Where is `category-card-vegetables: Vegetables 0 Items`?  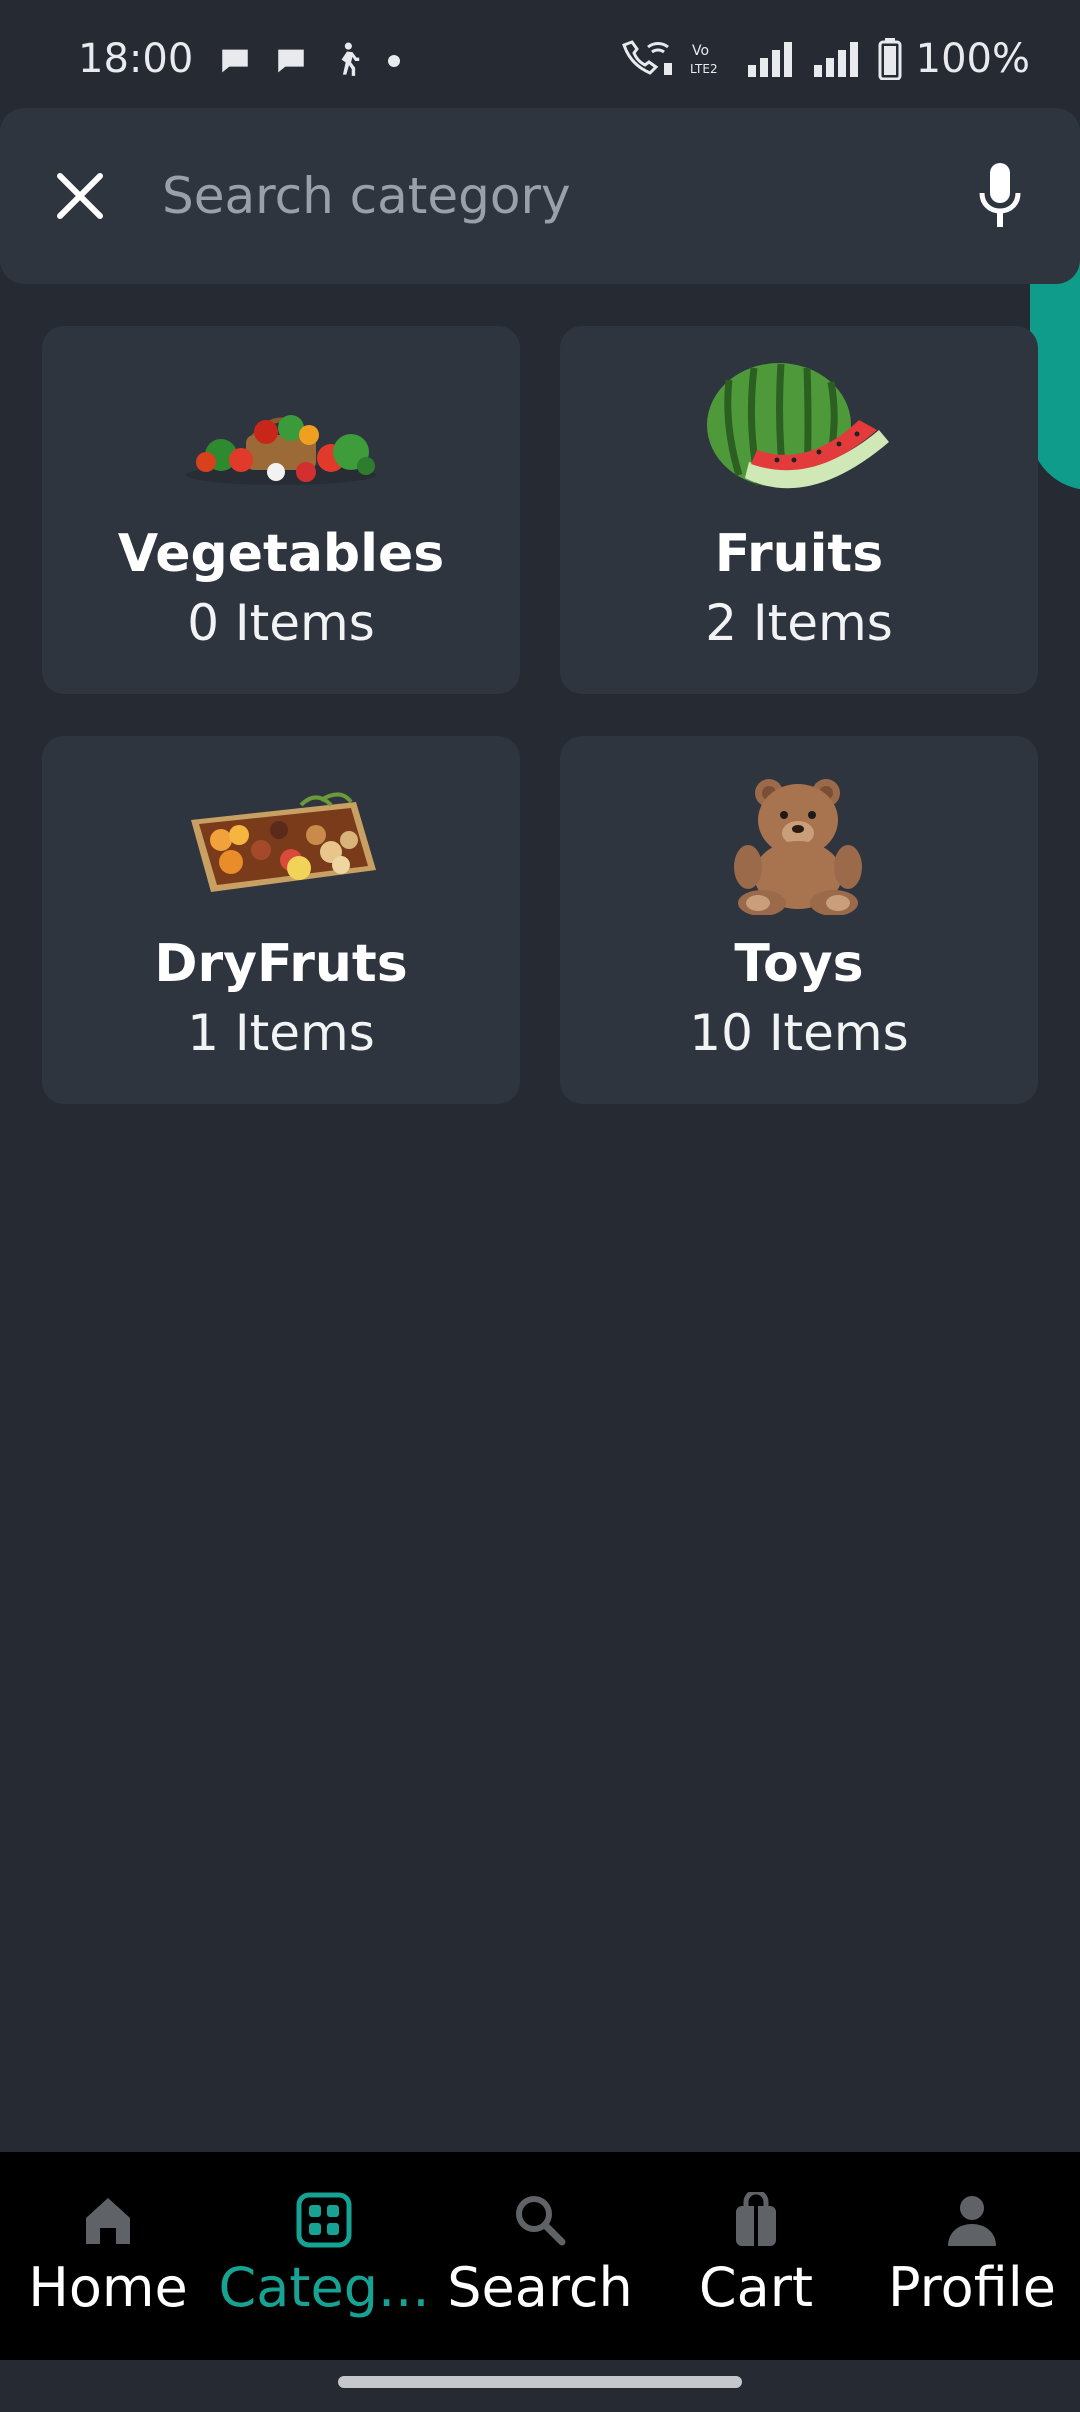
category-card-vegetables: Vegetables 0 Items is located at coordinates (281, 510).